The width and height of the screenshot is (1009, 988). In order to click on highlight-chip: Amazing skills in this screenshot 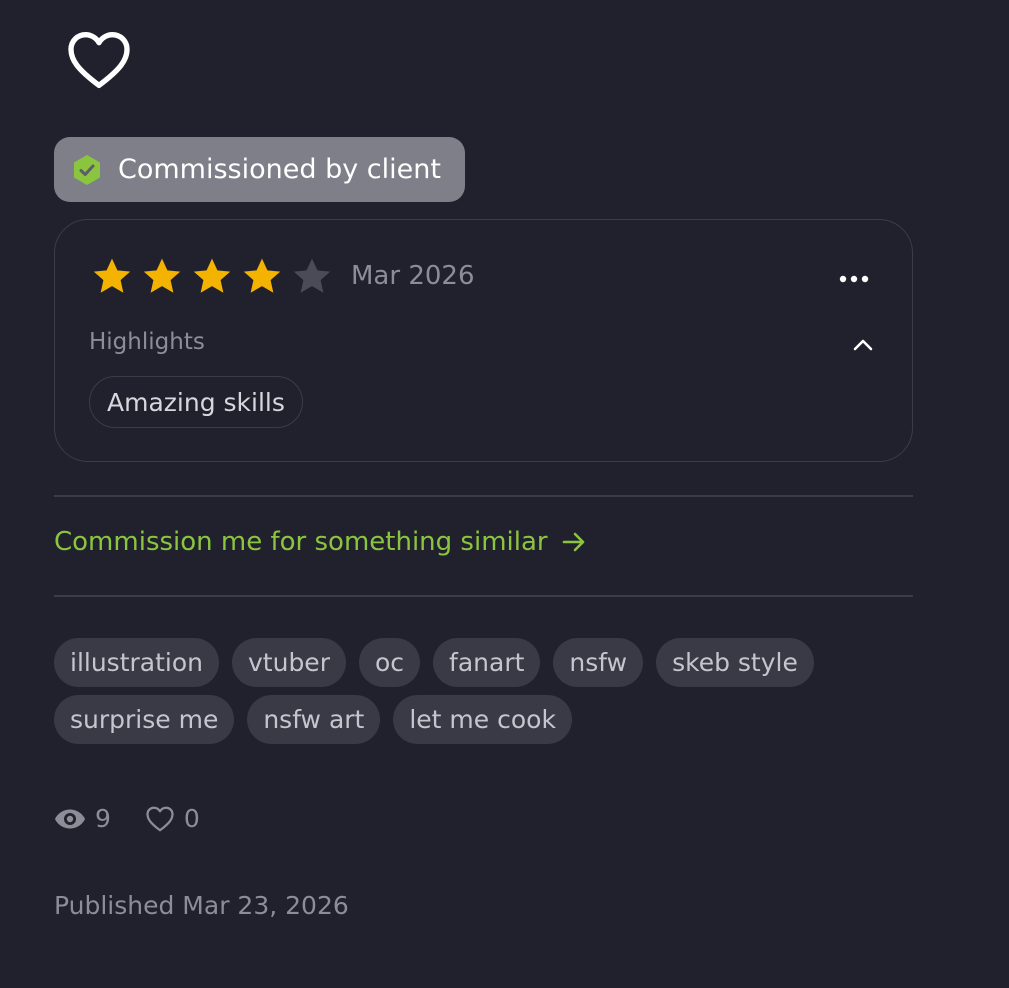, I will do `click(196, 402)`.